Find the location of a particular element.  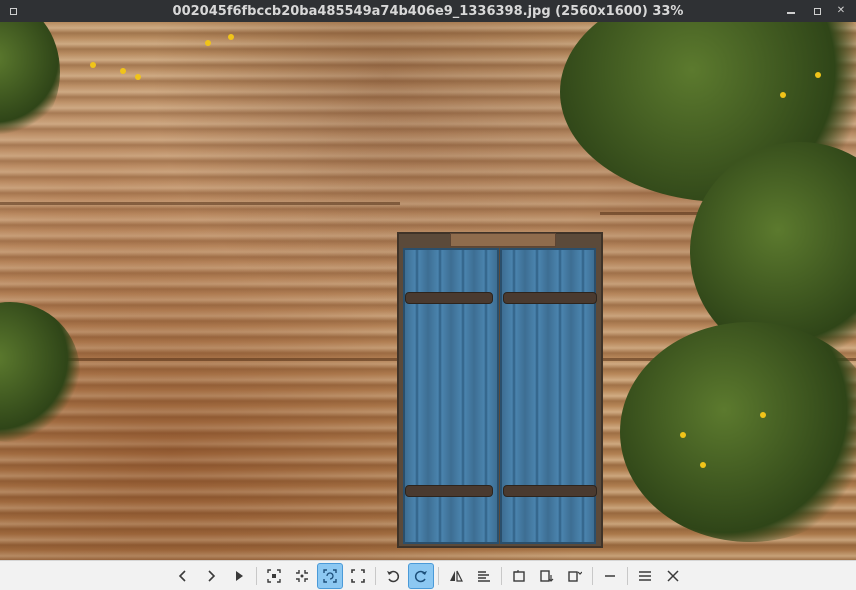

next-image-button is located at coordinates (211, 576).